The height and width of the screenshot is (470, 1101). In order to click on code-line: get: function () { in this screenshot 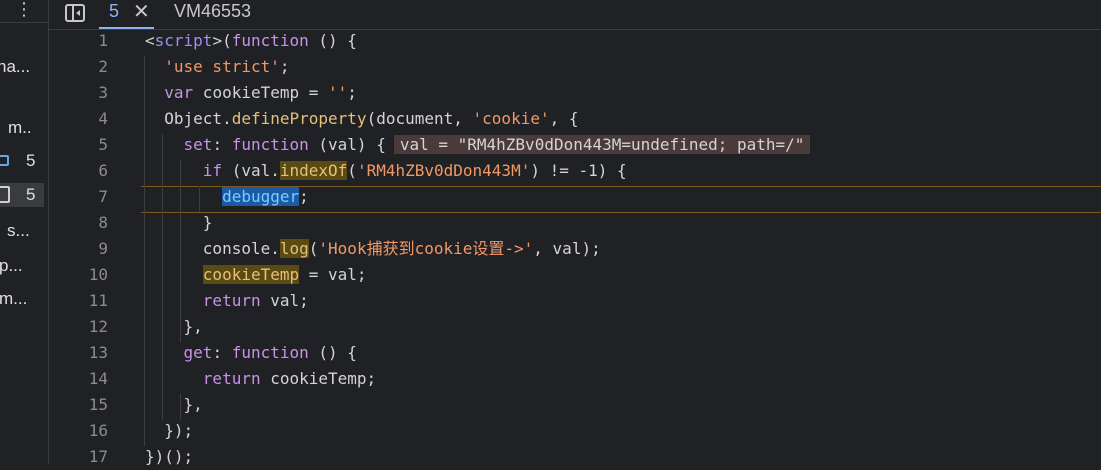, I will do `click(251, 353)`.